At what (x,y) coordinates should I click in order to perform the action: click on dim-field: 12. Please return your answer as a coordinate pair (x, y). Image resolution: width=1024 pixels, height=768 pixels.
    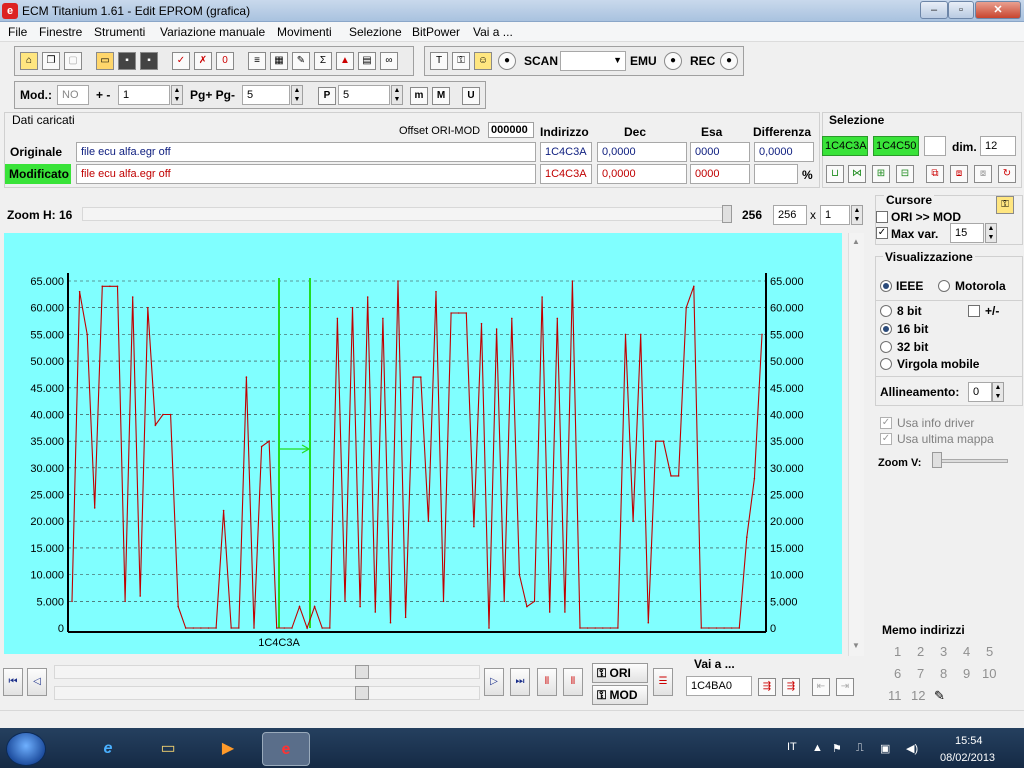
    Looking at the image, I should click on (998, 146).